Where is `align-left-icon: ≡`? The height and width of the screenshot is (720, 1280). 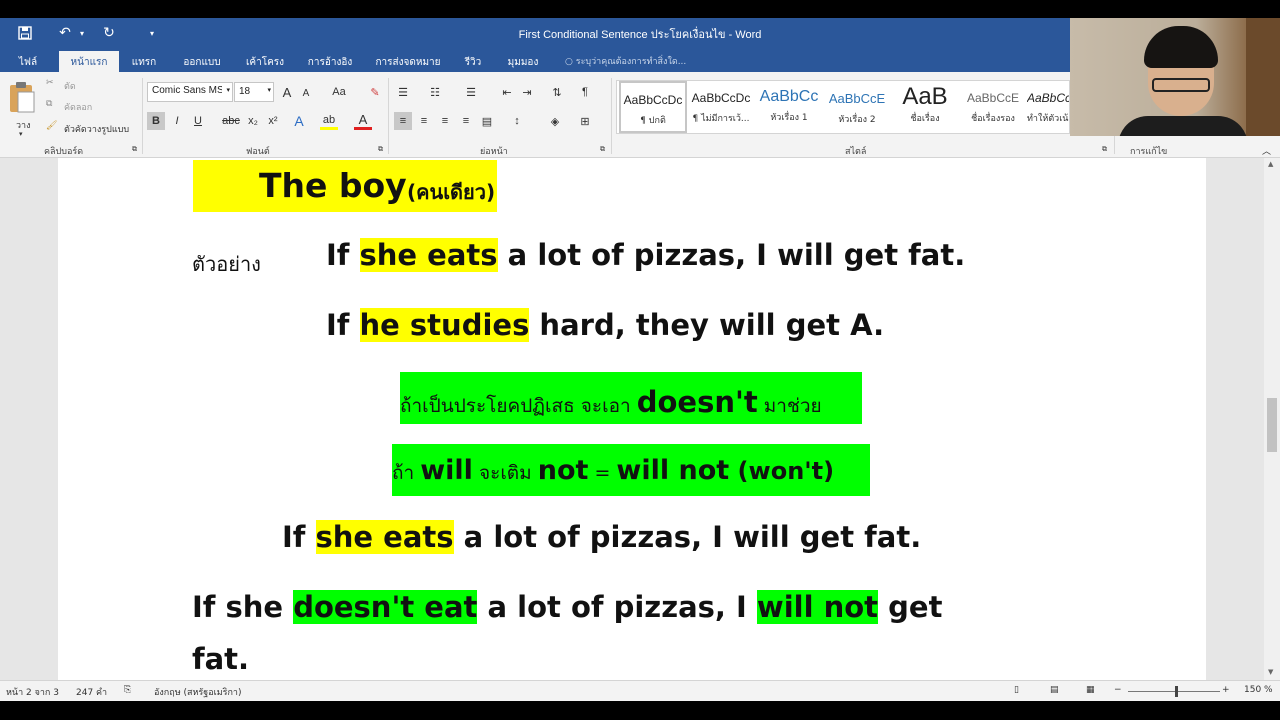 align-left-icon: ≡ is located at coordinates (403, 121).